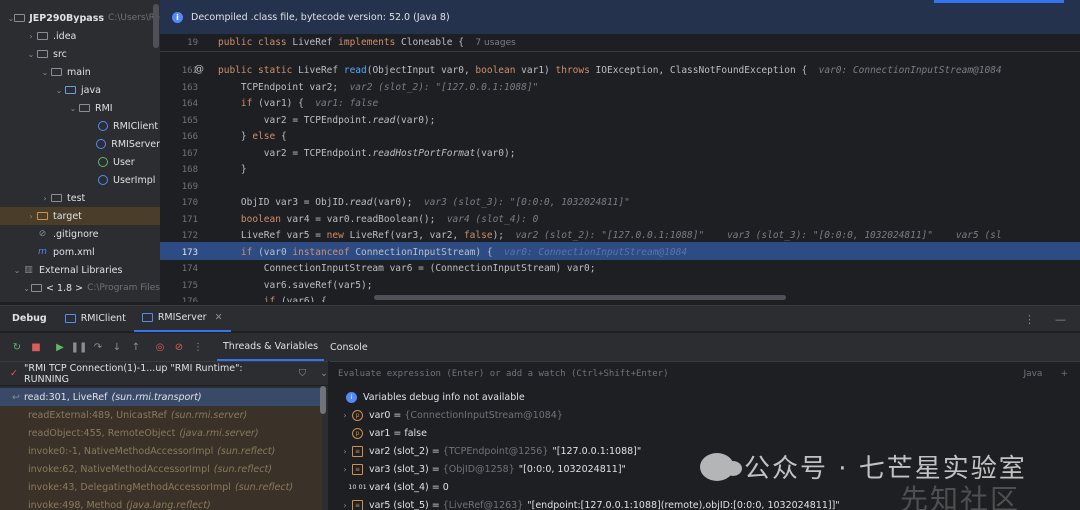 The height and width of the screenshot is (510, 1080). What do you see at coordinates (95, 319) in the screenshot?
I see `tab-rmiclient: RMIClient` at bounding box center [95, 319].